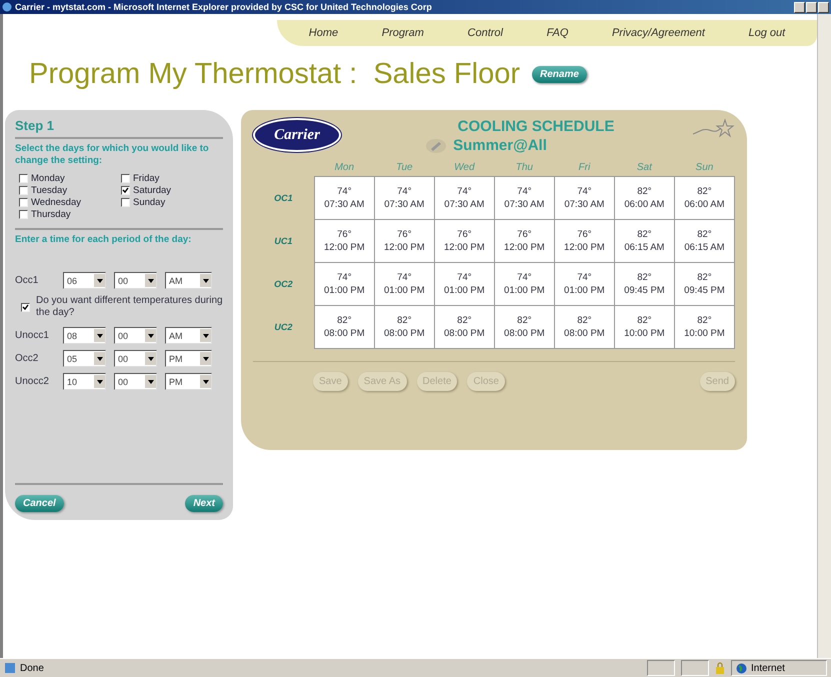 The image size is (831, 677). Describe the element at coordinates (704, 167) in the screenshot. I see `day-header: Sun` at that location.